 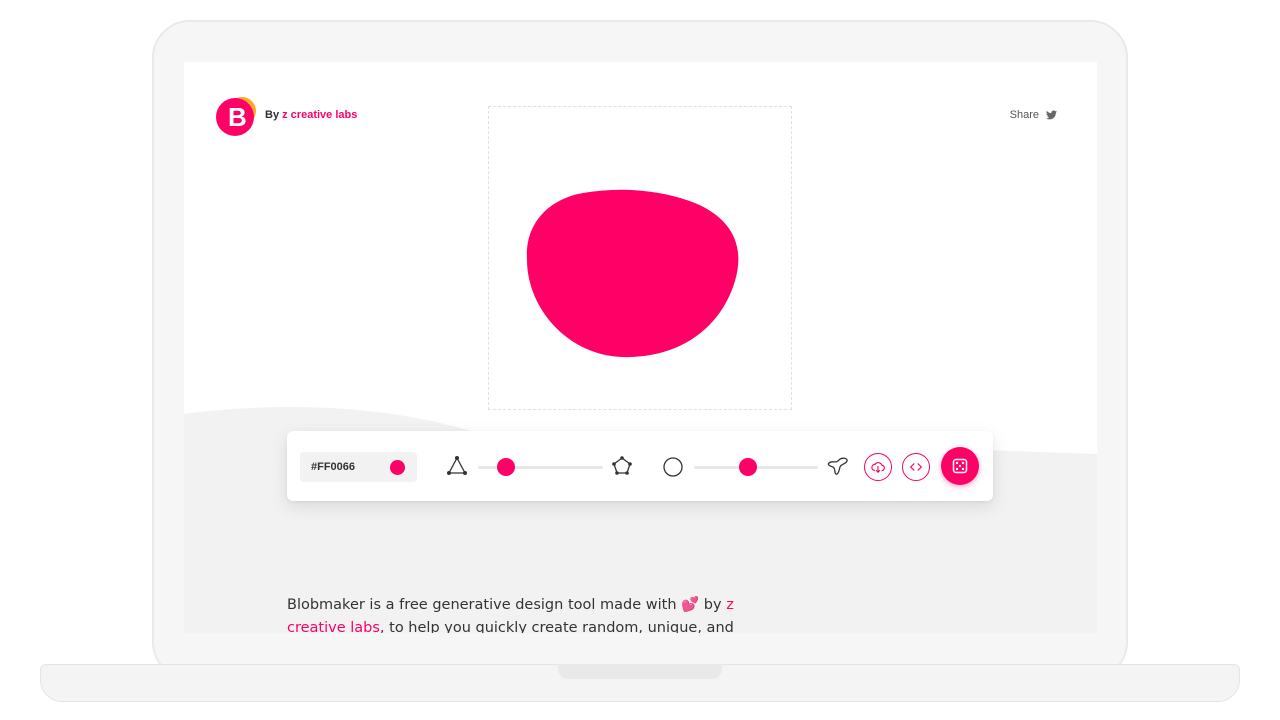 I want to click on contrast-slider-knob, so click(x=748, y=467).